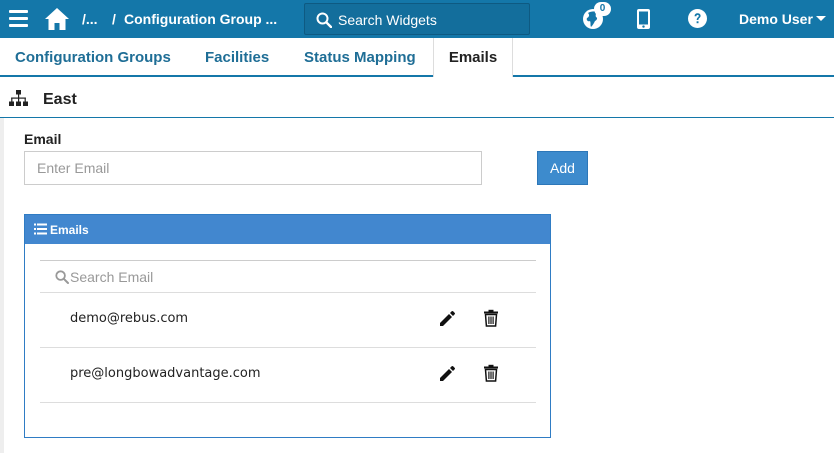 This screenshot has width=834, height=453. I want to click on tab-facilities: Facilities, so click(237, 56).